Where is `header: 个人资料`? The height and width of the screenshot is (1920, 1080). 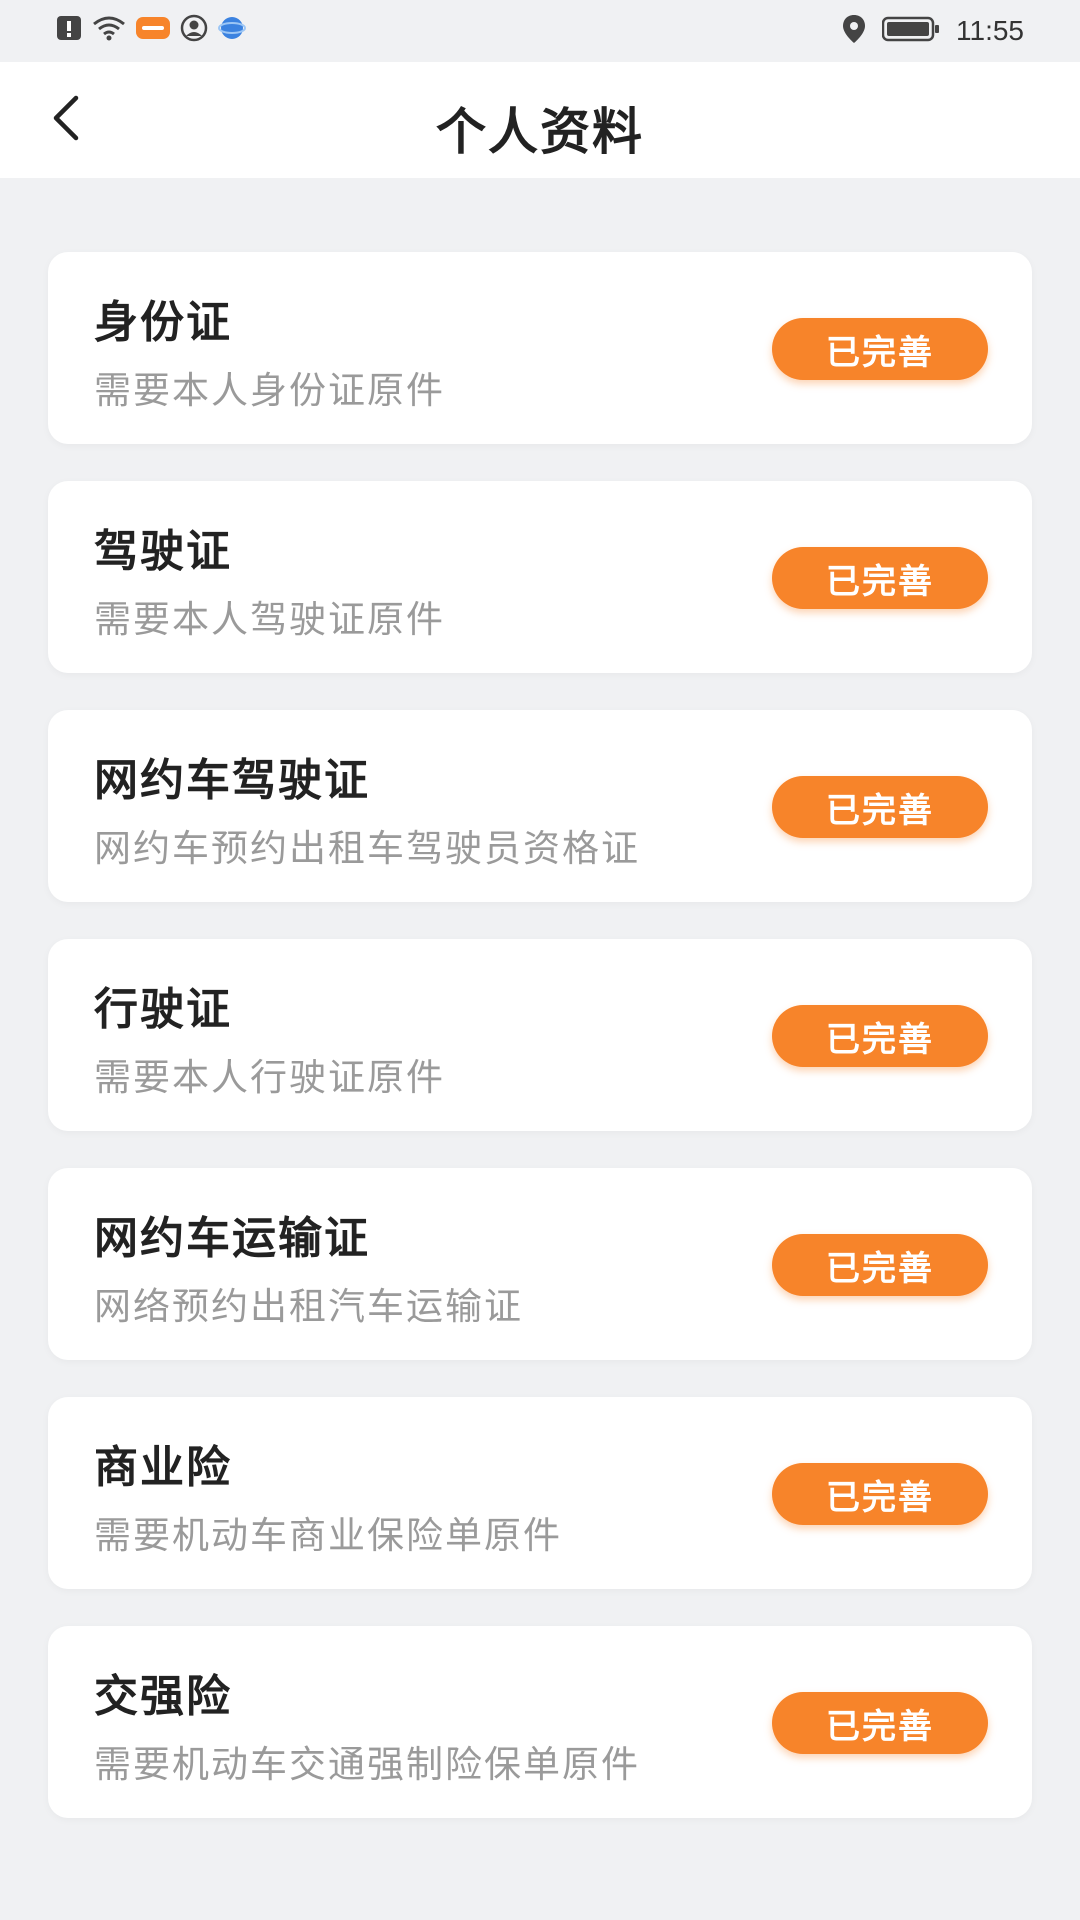
header: 个人资料 is located at coordinates (540, 120).